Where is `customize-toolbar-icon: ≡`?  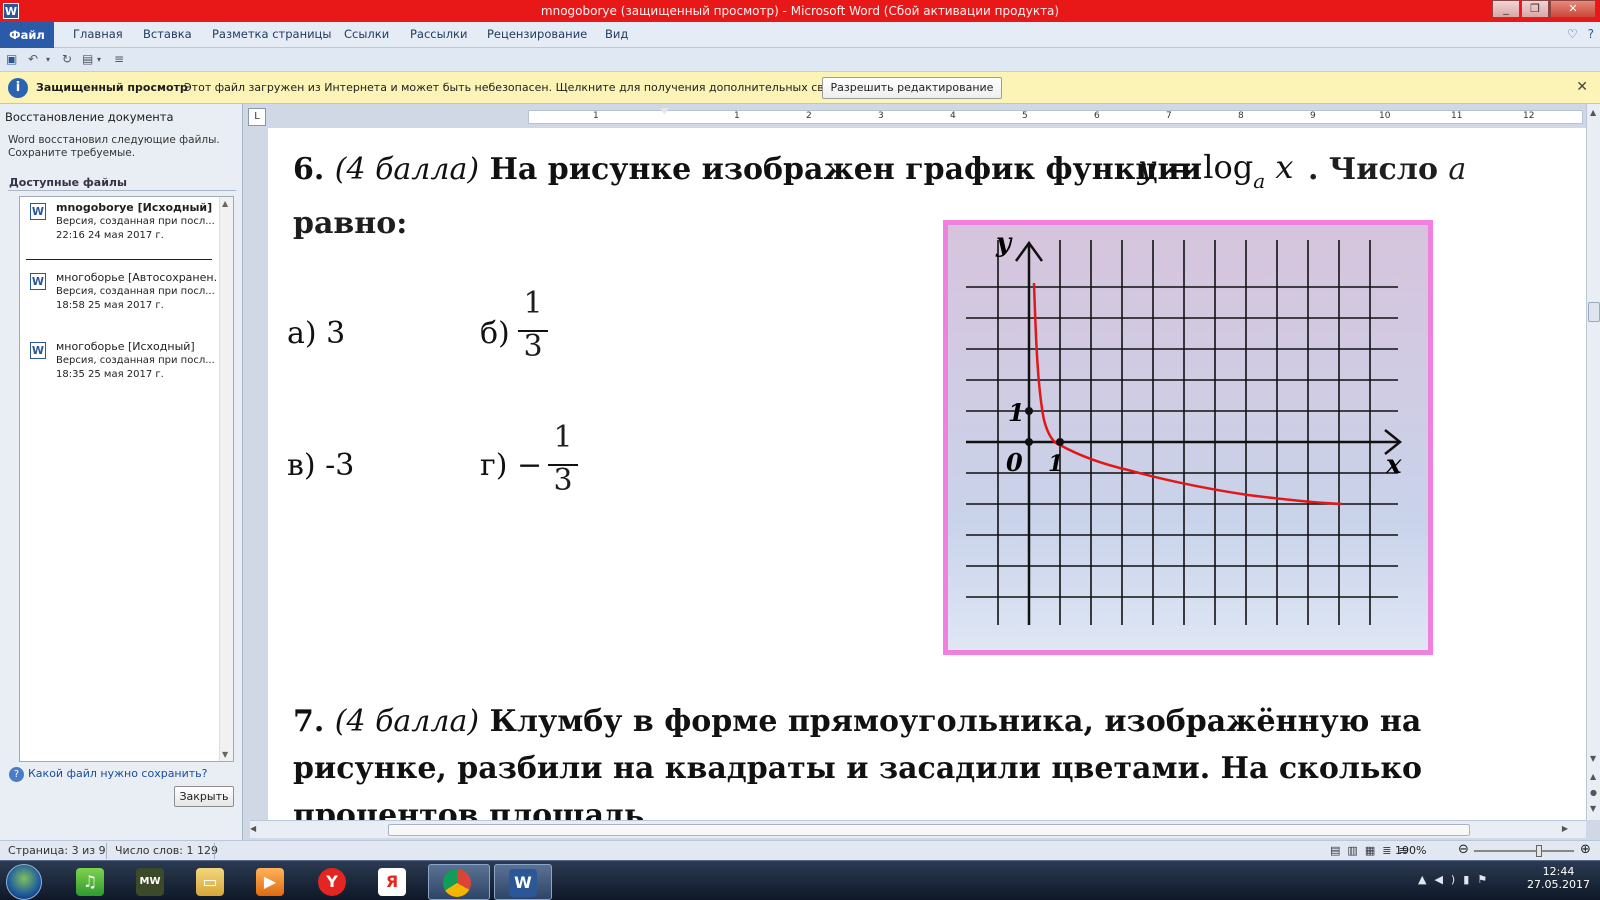 customize-toolbar-icon: ≡ is located at coordinates (119, 59).